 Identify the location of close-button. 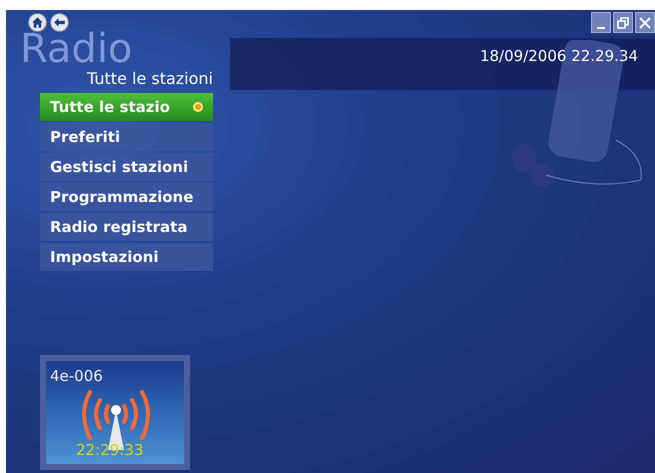
(645, 22).